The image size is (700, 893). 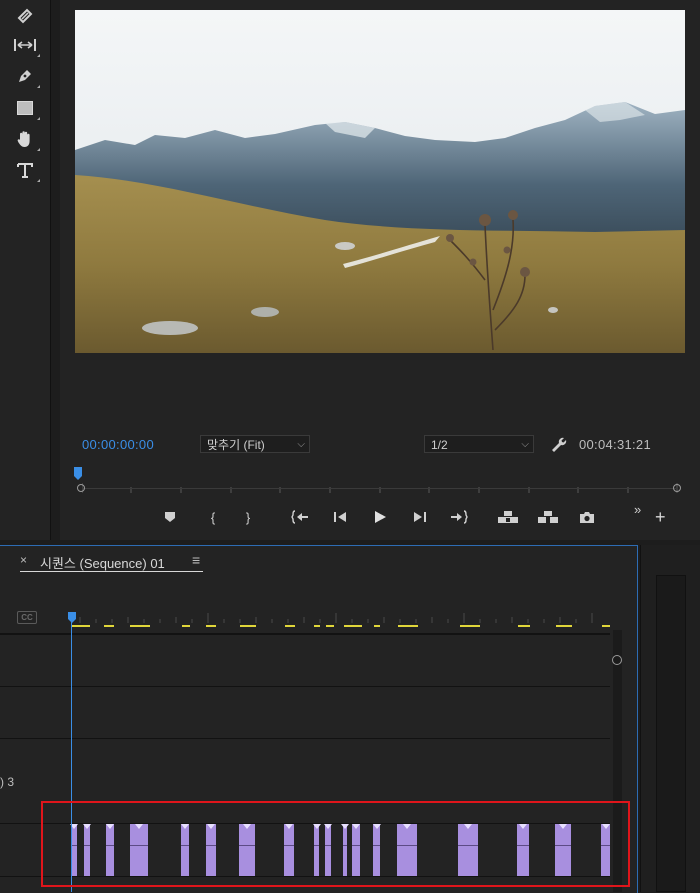 What do you see at coordinates (236, 445) in the screenshot?
I see `zoom-level-value: 맞추기 (Fit)` at bounding box center [236, 445].